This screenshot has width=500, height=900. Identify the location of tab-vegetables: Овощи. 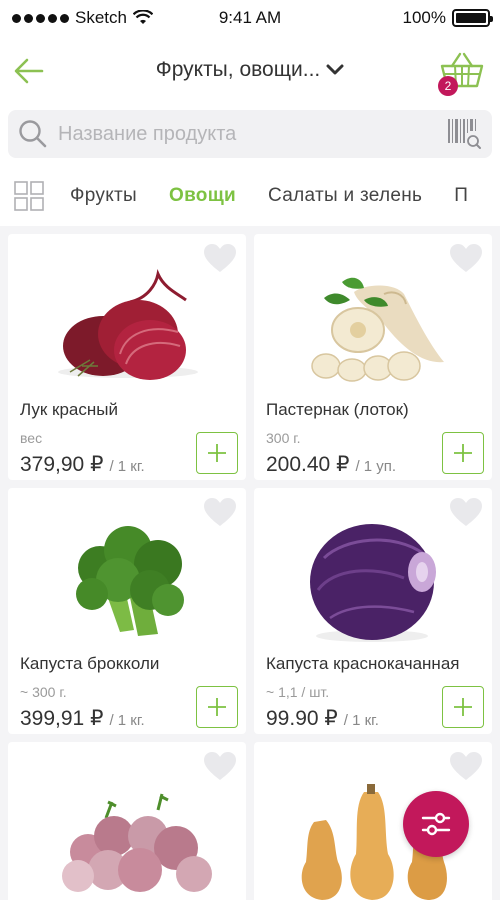
(202, 196).